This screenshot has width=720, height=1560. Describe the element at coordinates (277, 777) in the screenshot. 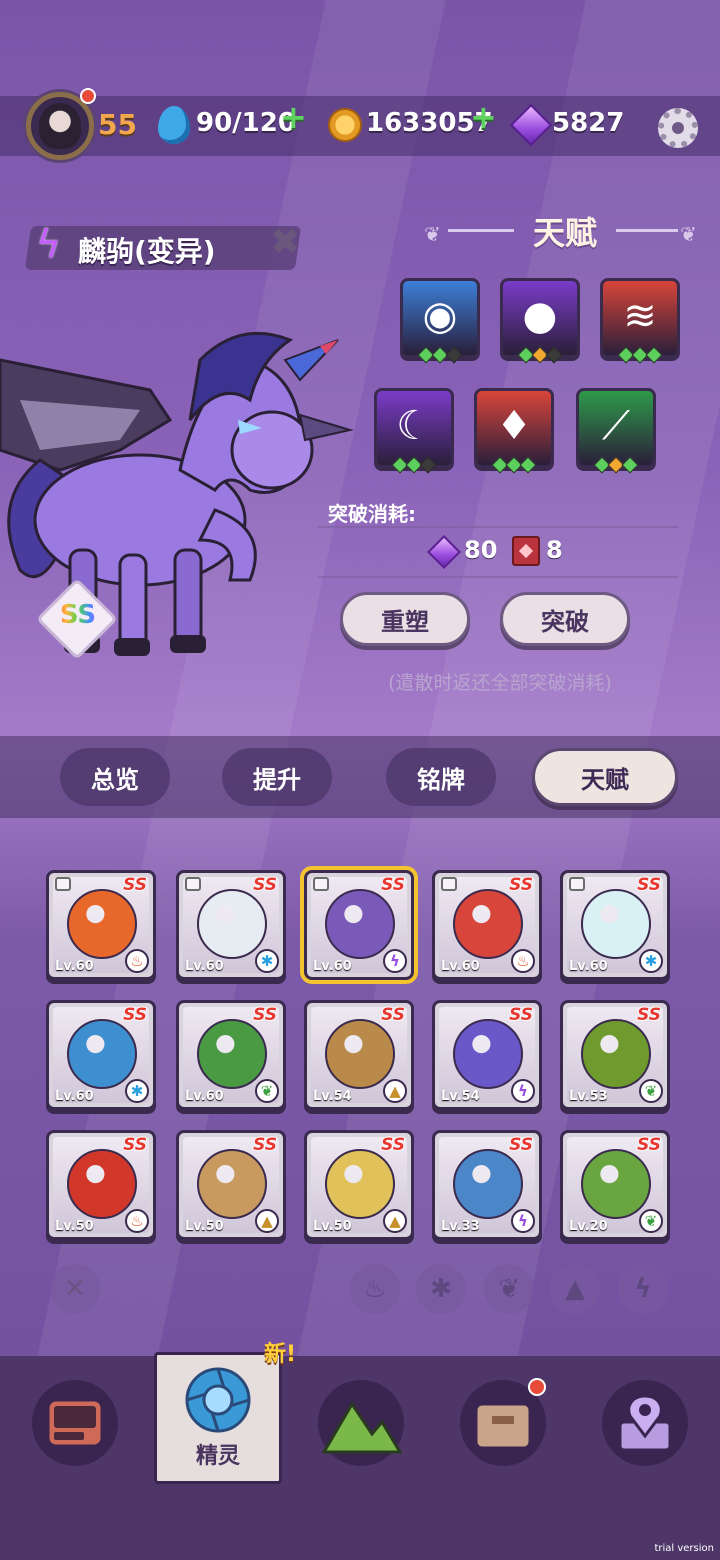

I see `tab-upgrade: 提升` at that location.